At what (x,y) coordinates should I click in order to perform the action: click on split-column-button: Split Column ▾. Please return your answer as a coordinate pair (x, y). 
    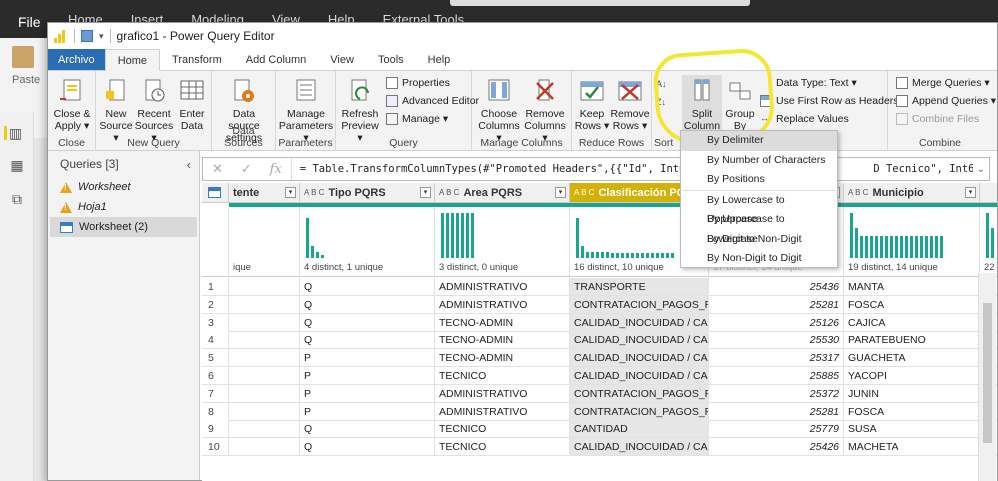
    Looking at the image, I should click on (702, 109).